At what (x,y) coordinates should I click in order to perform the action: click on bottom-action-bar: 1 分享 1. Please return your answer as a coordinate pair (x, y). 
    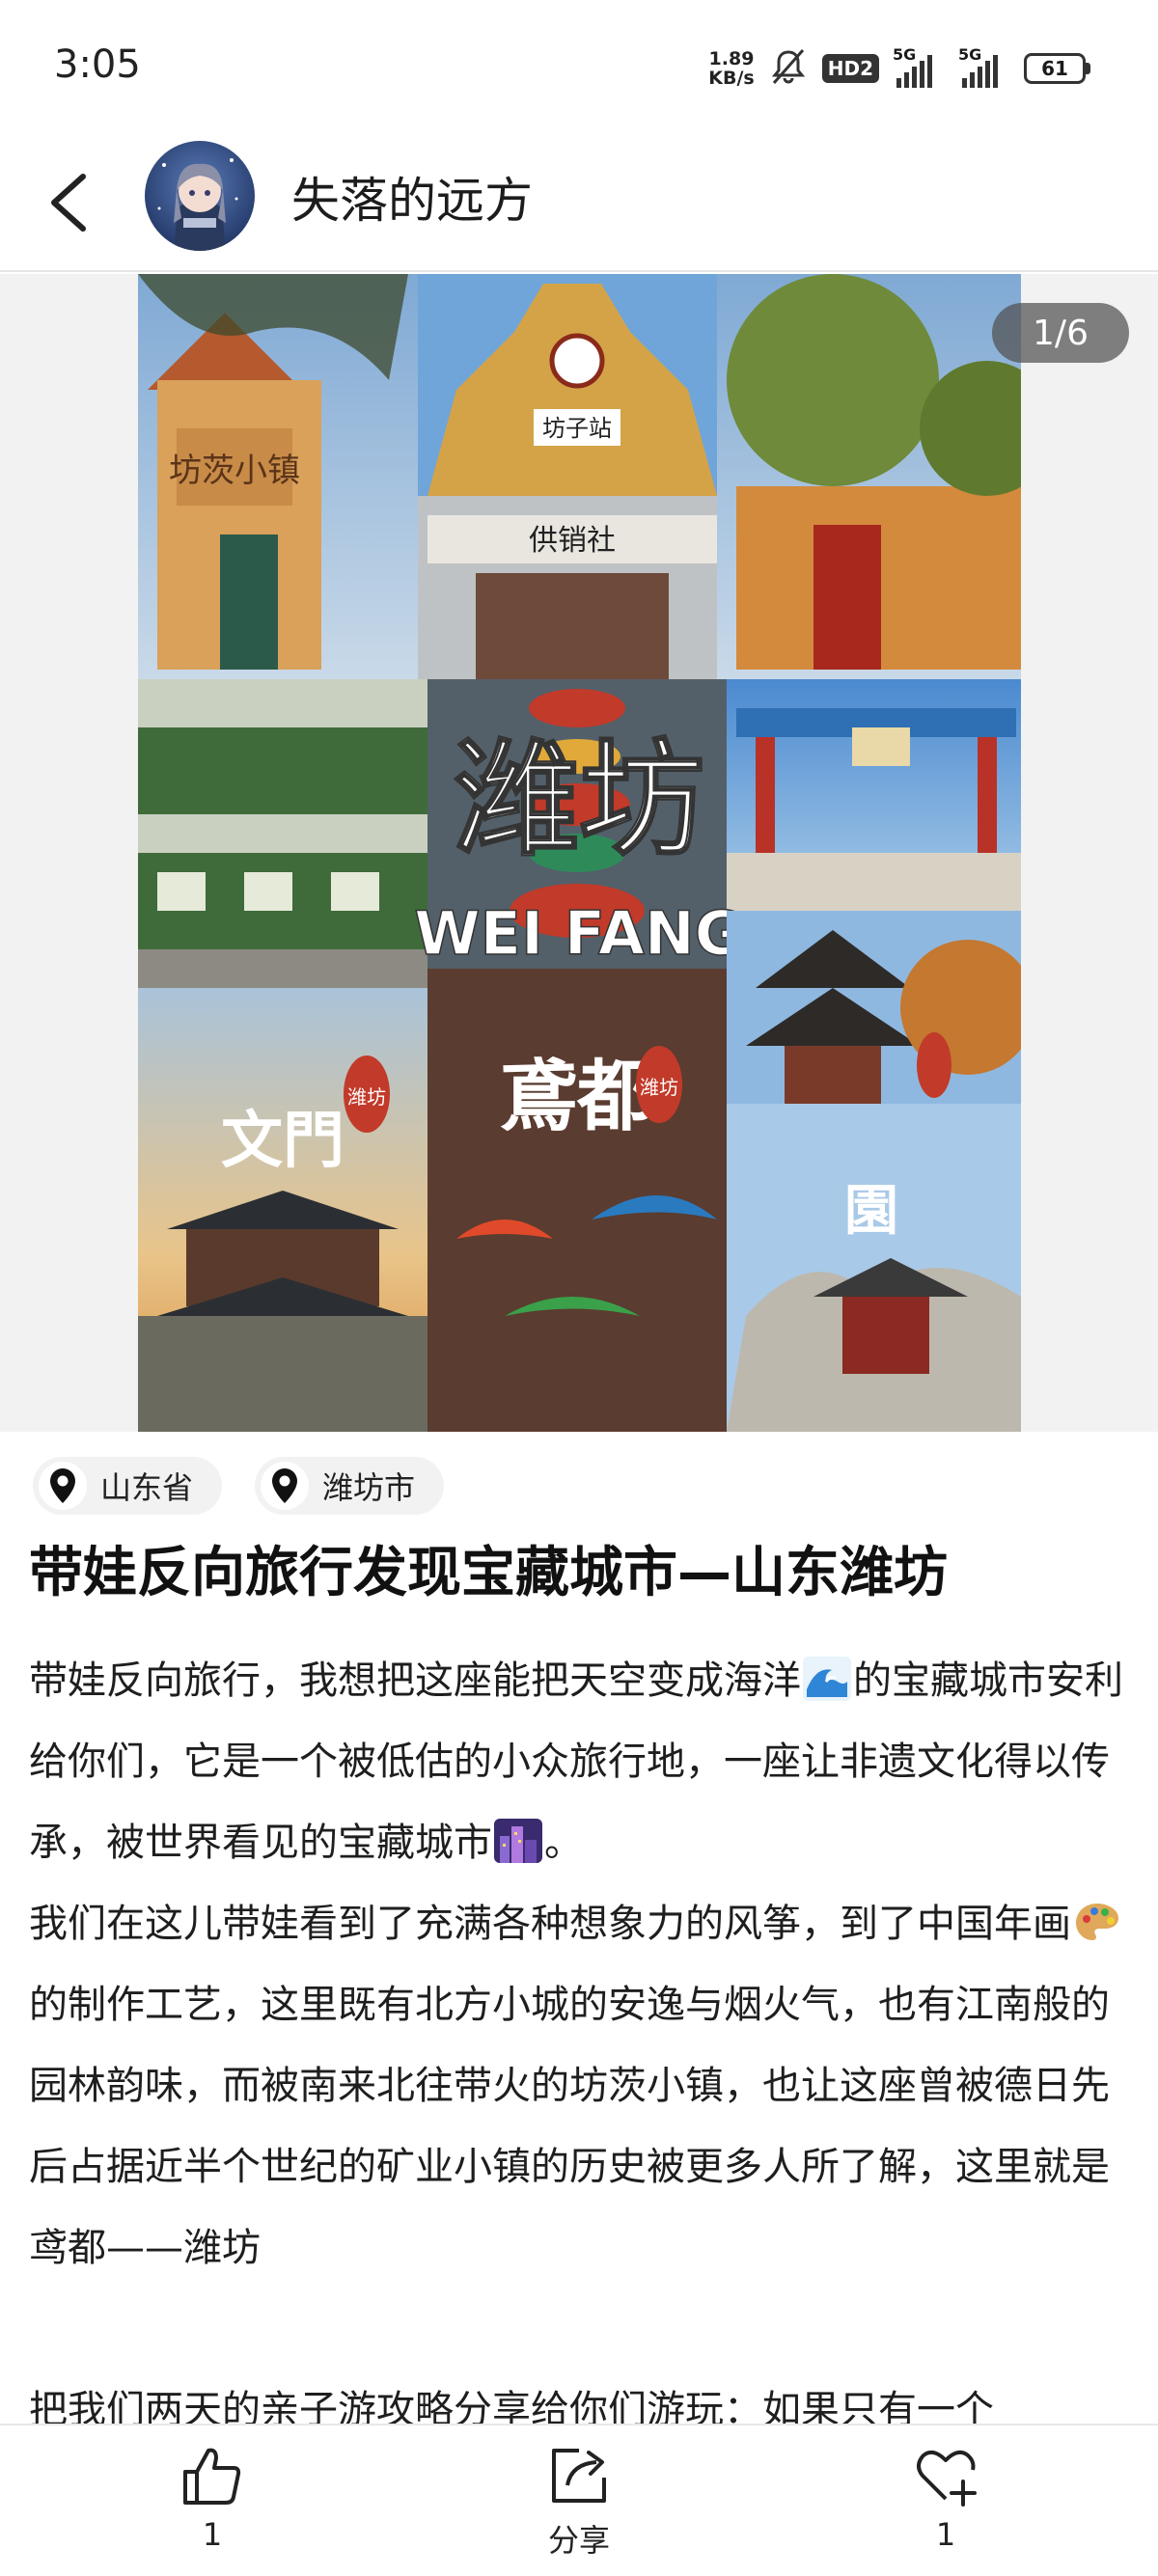
    Looking at the image, I should click on (579, 2500).